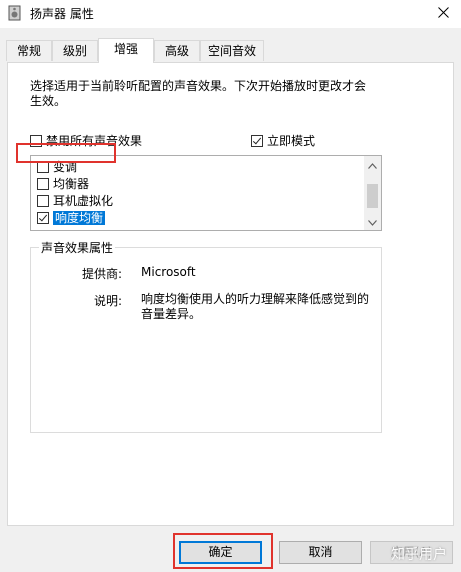 The width and height of the screenshot is (461, 572). What do you see at coordinates (101, 274) in the screenshot?
I see `provider-label: 提供商:` at bounding box center [101, 274].